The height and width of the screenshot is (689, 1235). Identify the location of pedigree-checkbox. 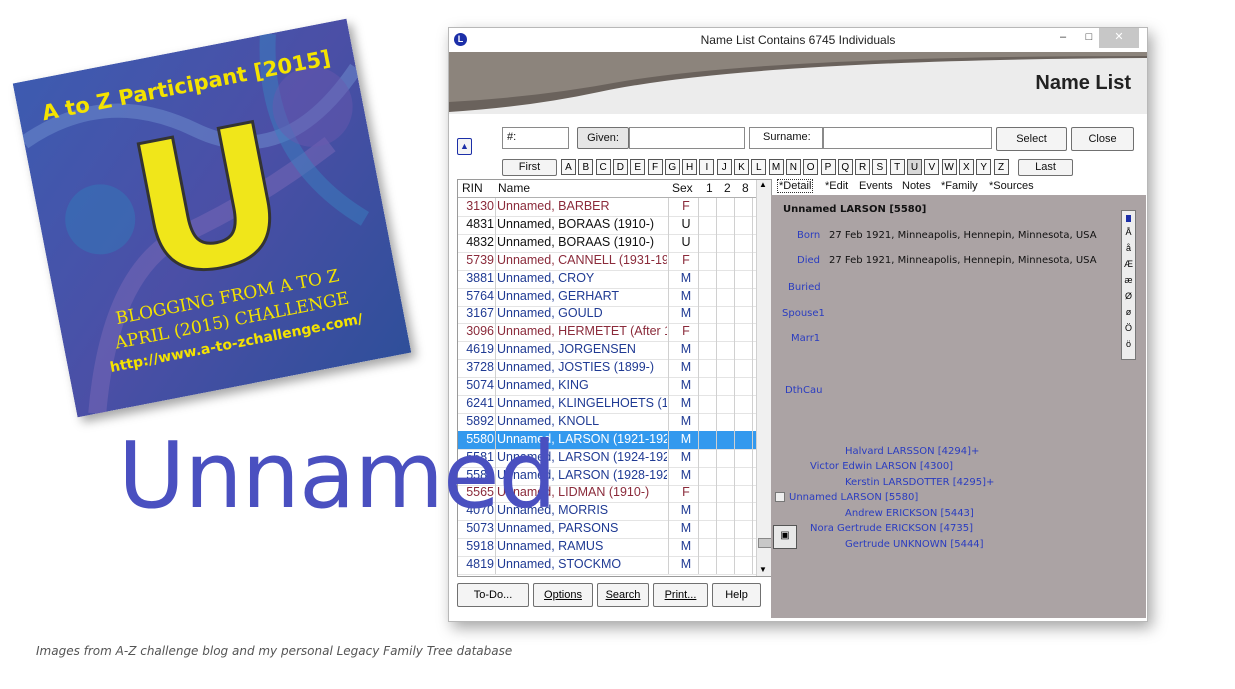
(780, 497).